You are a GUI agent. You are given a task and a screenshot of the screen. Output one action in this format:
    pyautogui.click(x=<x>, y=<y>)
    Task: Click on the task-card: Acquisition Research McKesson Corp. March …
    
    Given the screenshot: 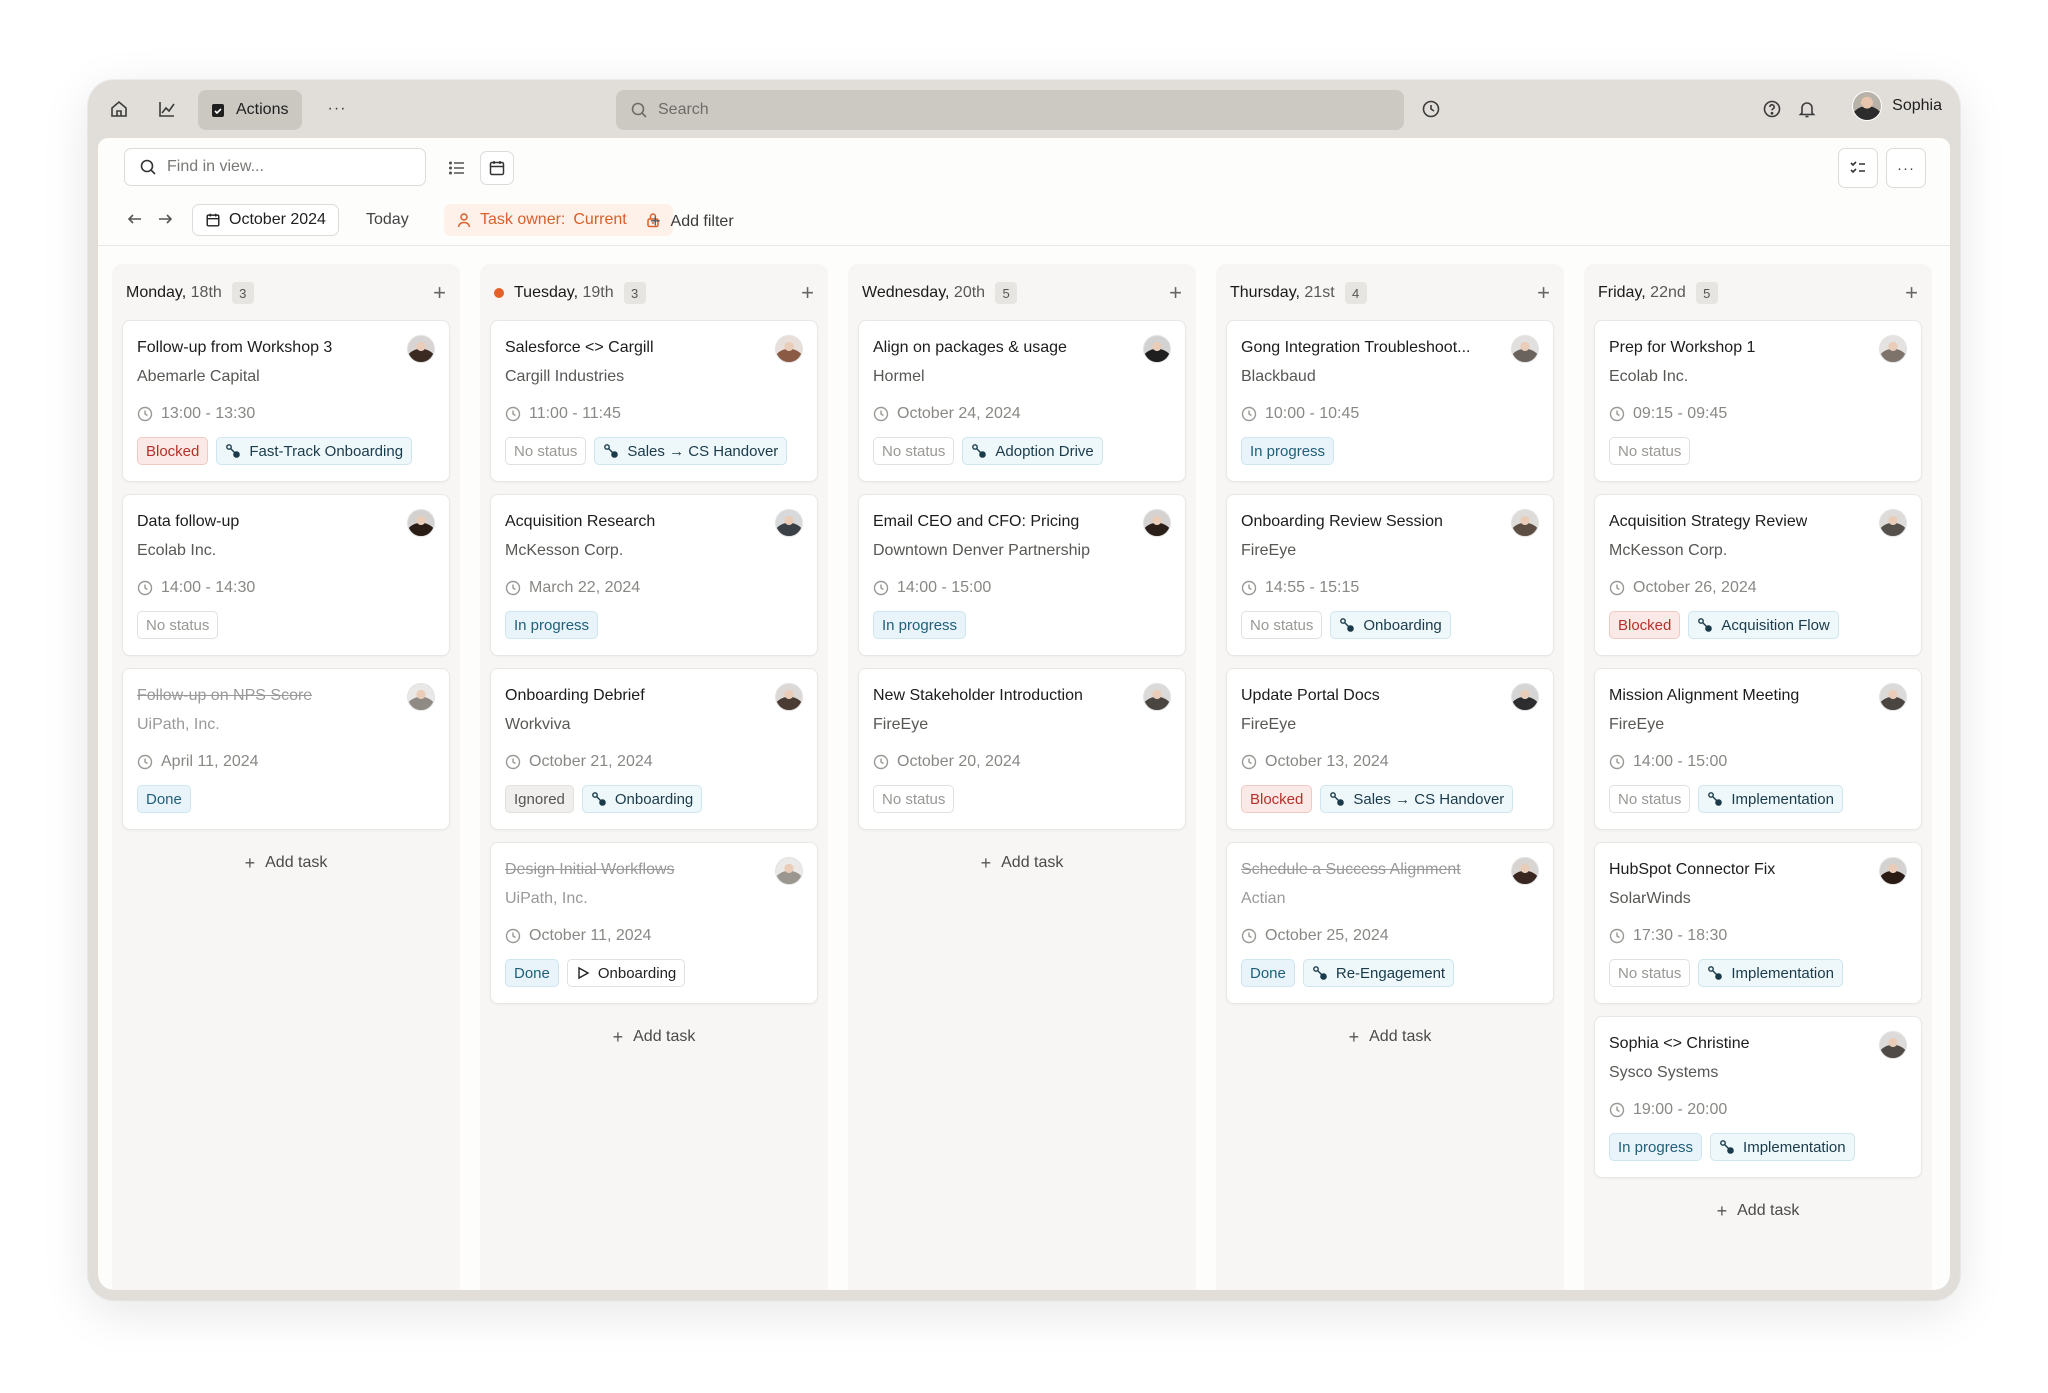 What is the action you would take?
    pyautogui.click(x=654, y=575)
    